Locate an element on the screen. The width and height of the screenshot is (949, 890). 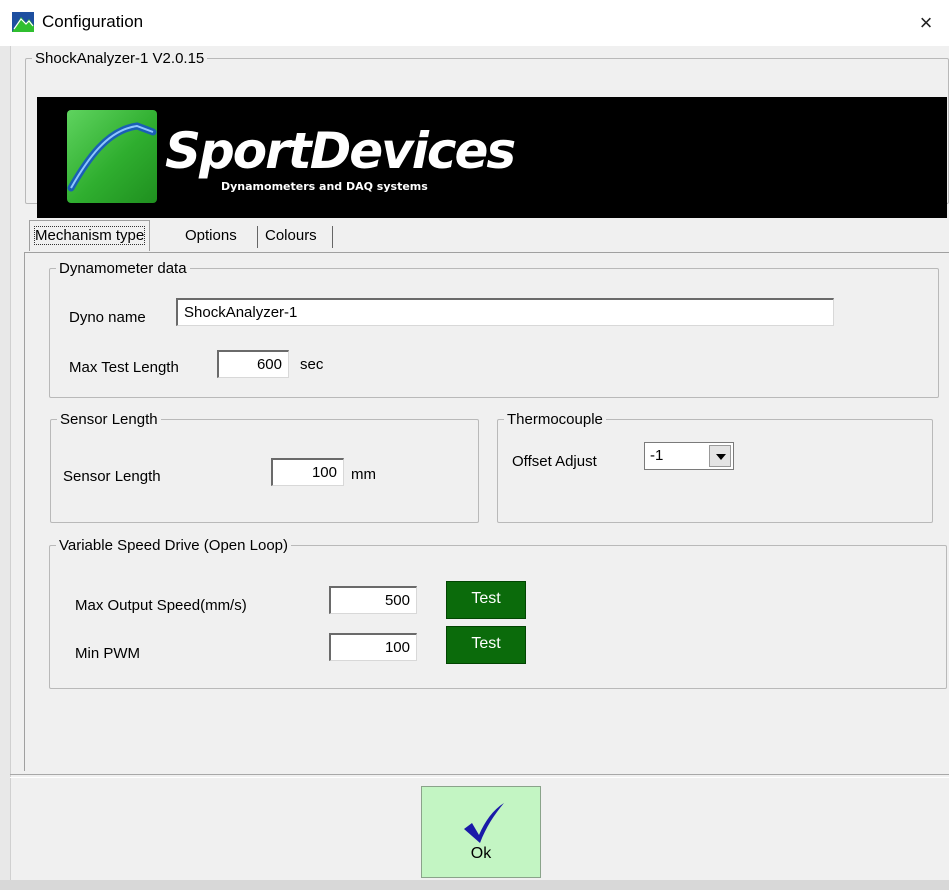
sensor-length-input: 100 is located at coordinates (307, 472).